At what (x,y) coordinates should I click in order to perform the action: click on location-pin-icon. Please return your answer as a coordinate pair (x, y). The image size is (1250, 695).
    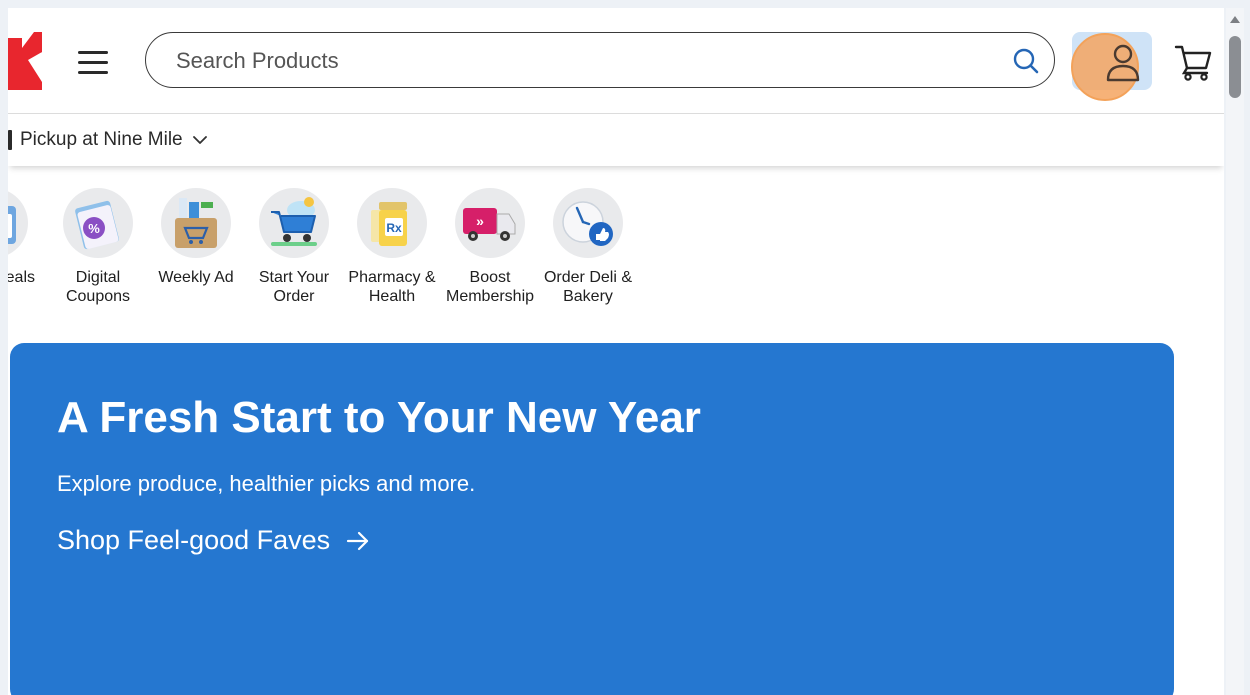
    Looking at the image, I should click on (10, 140).